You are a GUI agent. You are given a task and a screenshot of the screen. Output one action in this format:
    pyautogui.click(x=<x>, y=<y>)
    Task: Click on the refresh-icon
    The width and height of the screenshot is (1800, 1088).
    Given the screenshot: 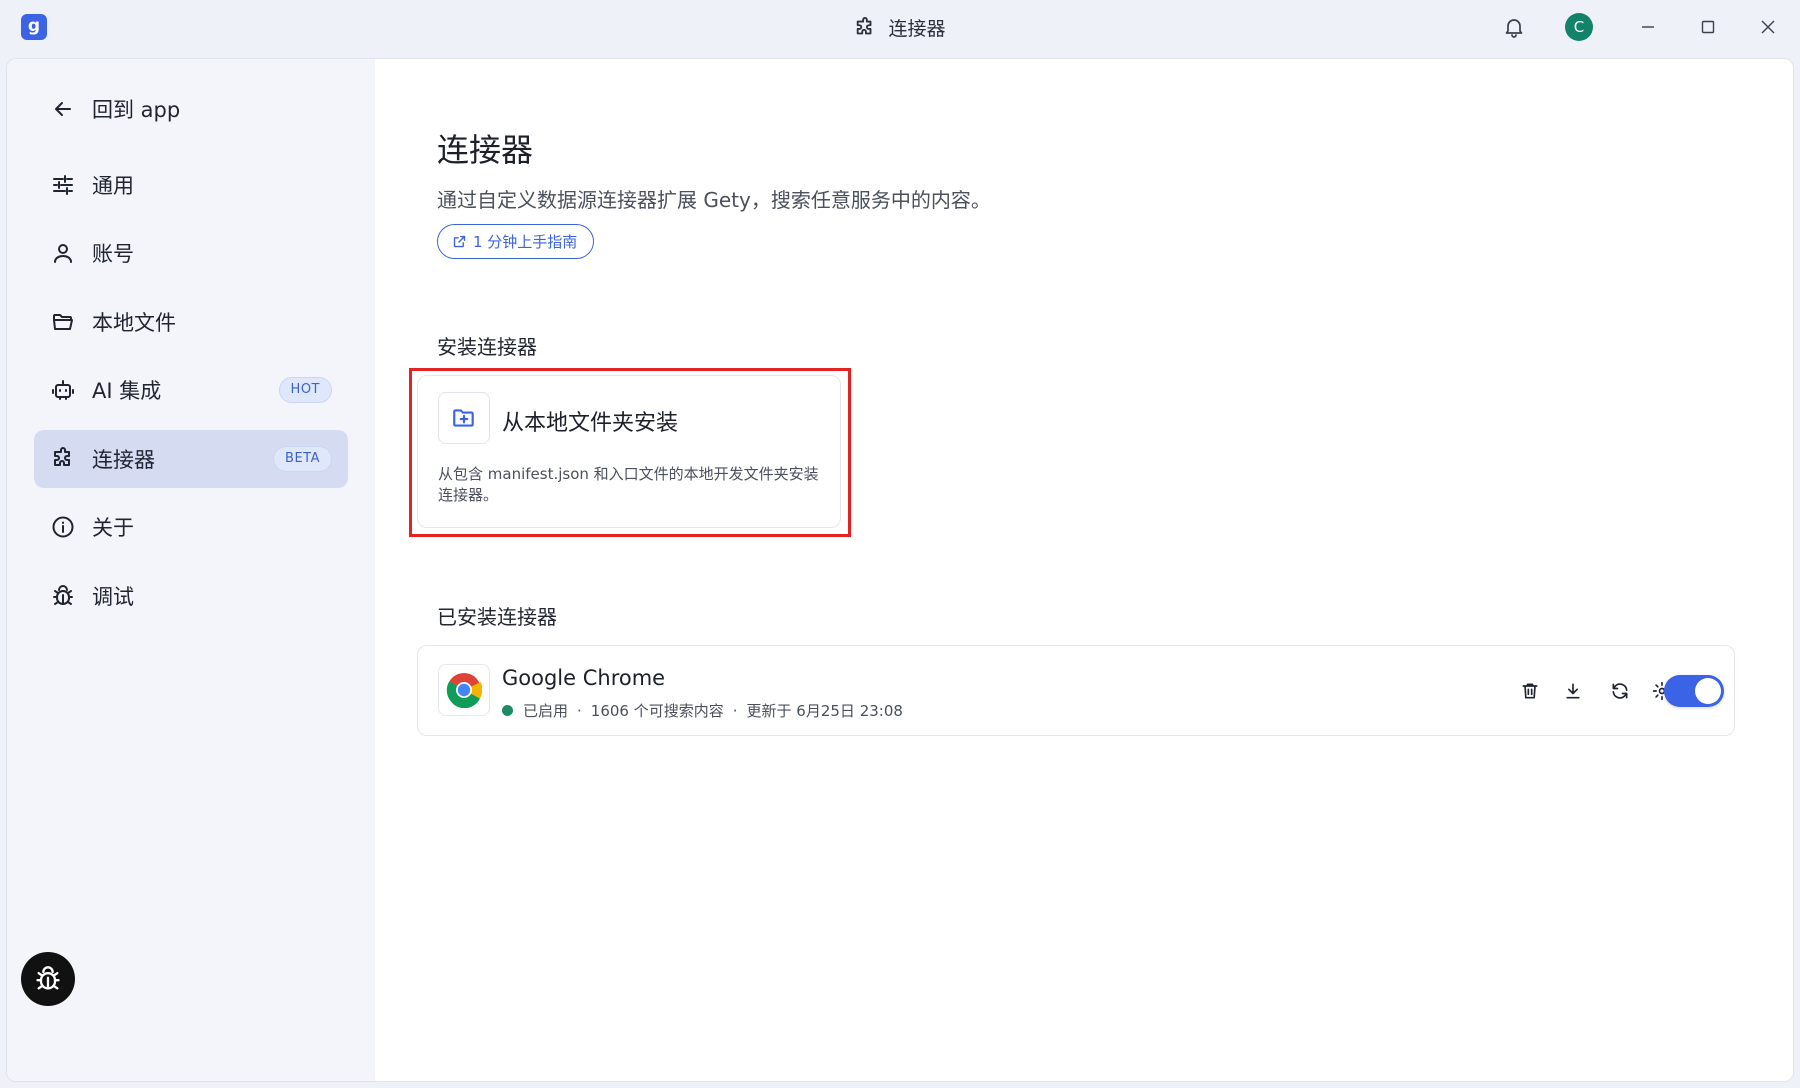 What is the action you would take?
    pyautogui.click(x=1620, y=691)
    